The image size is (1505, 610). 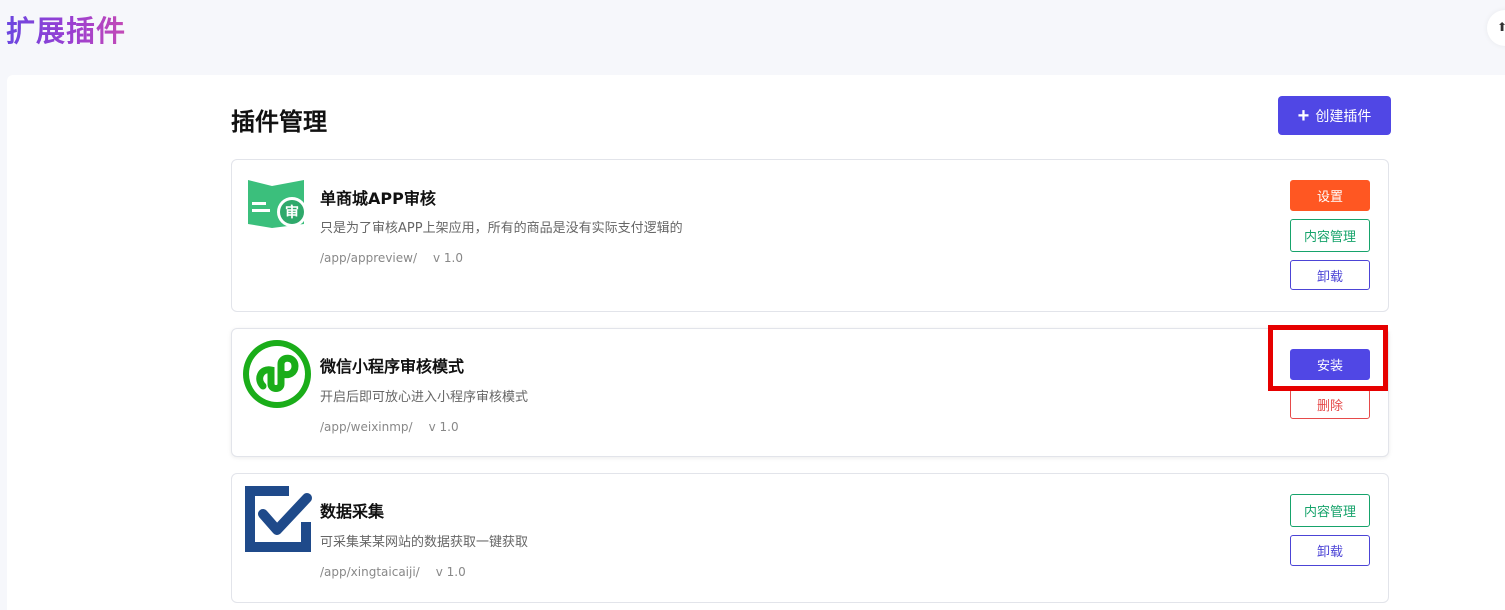 What do you see at coordinates (424, 397) in the screenshot?
I see `plugin-description: 开启后即可放心进入小程序审核模式` at bounding box center [424, 397].